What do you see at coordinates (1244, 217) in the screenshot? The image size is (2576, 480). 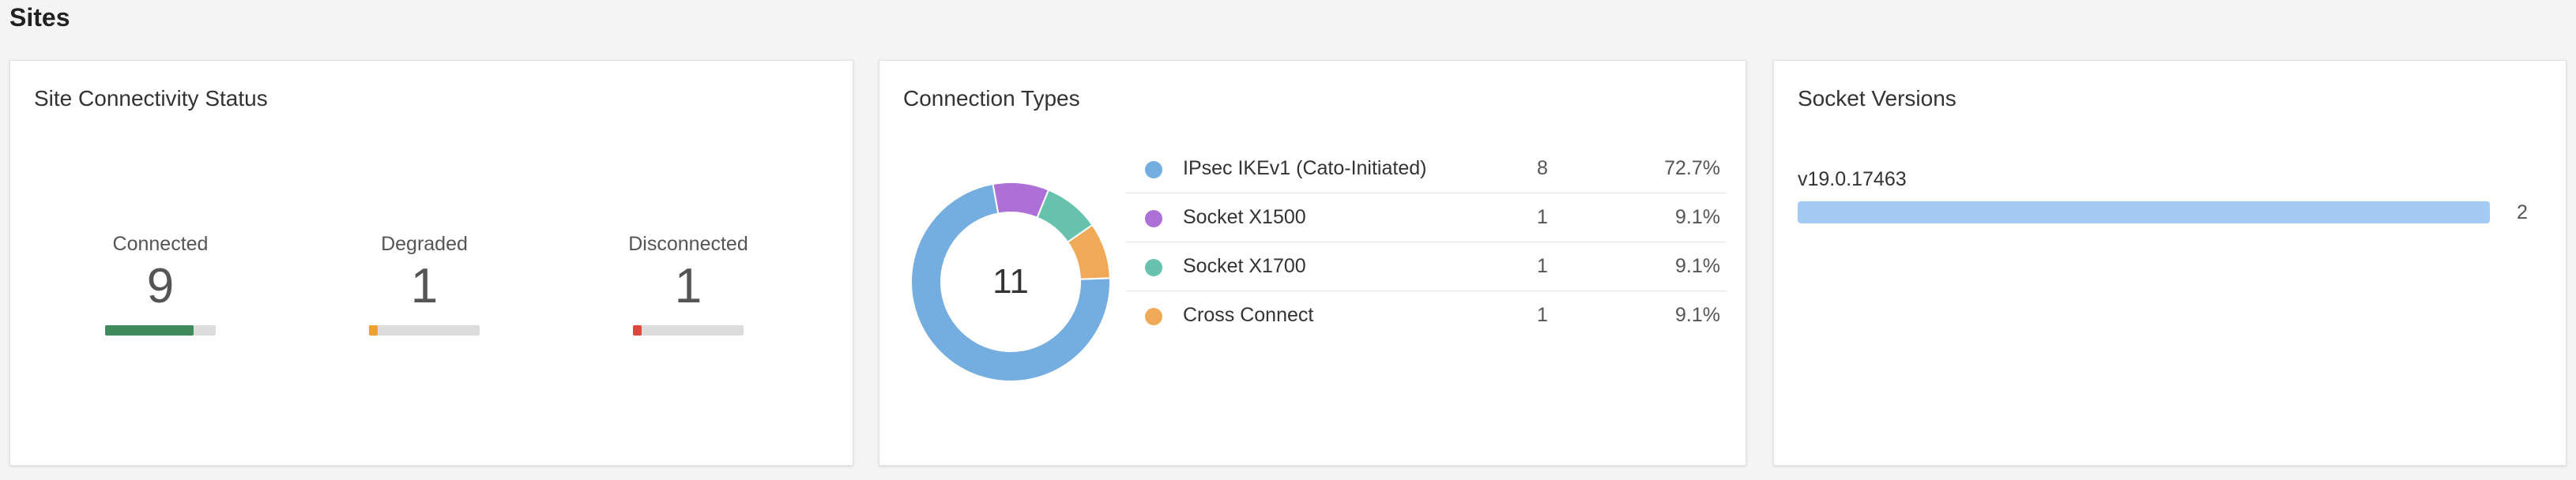 I see `legend-name-socket-x1500: Socket X1500` at bounding box center [1244, 217].